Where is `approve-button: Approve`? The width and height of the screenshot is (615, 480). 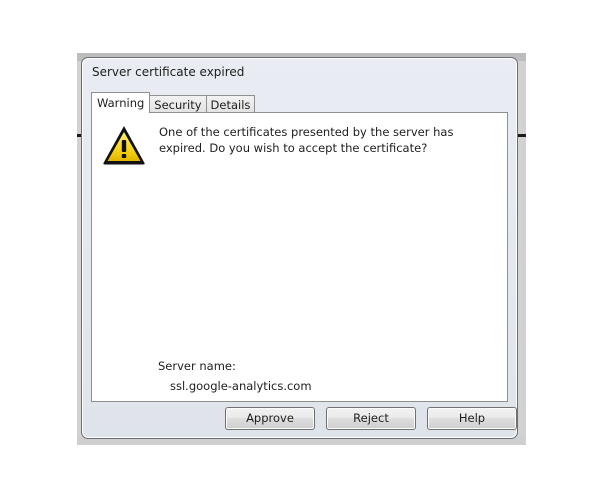 approve-button: Approve is located at coordinates (270, 418).